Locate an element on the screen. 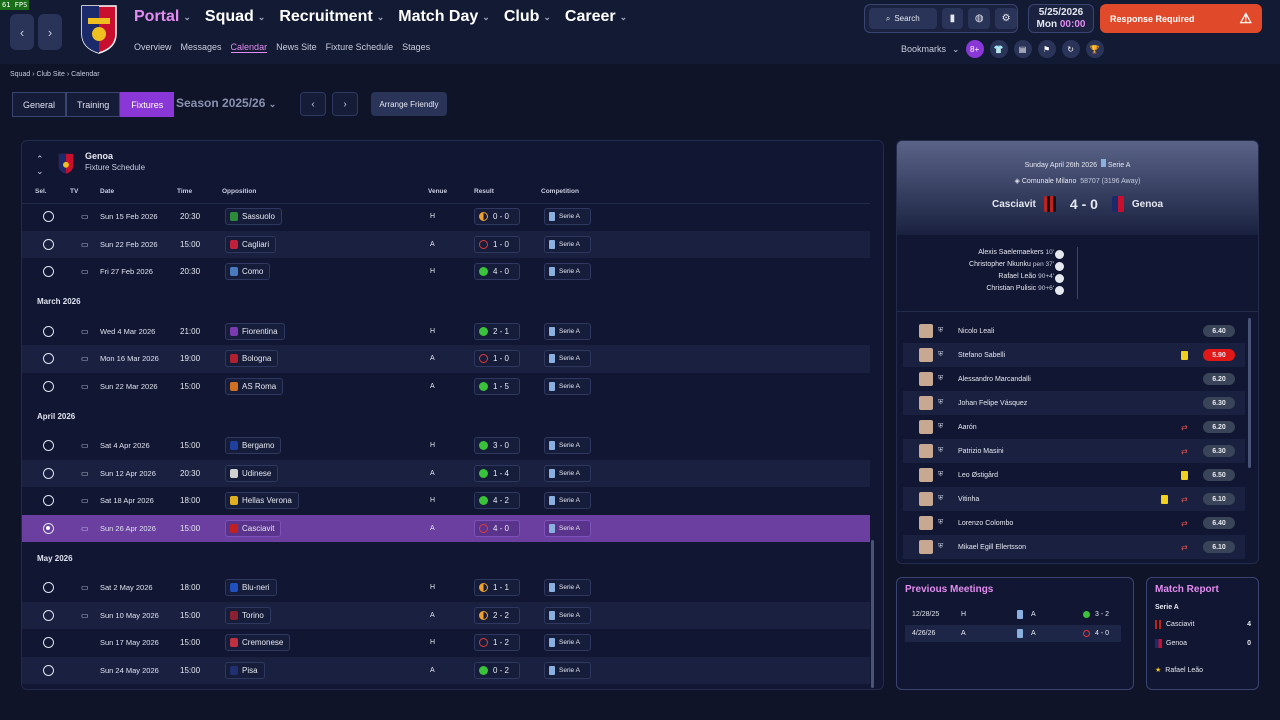  result-button: 1 - 5 is located at coordinates (497, 386).